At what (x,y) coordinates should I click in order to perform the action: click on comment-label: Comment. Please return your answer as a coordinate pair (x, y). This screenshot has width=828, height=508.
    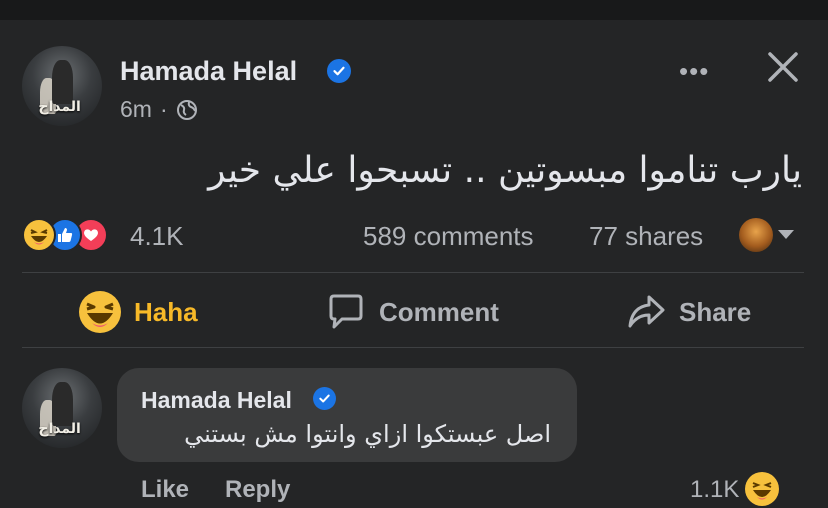
    Looking at the image, I should click on (439, 311).